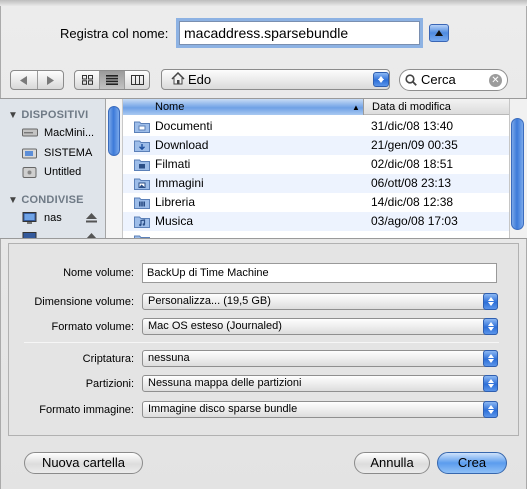  Describe the element at coordinates (52, 200) in the screenshot. I see `sidebar-section-title: CONDIVISE` at that location.